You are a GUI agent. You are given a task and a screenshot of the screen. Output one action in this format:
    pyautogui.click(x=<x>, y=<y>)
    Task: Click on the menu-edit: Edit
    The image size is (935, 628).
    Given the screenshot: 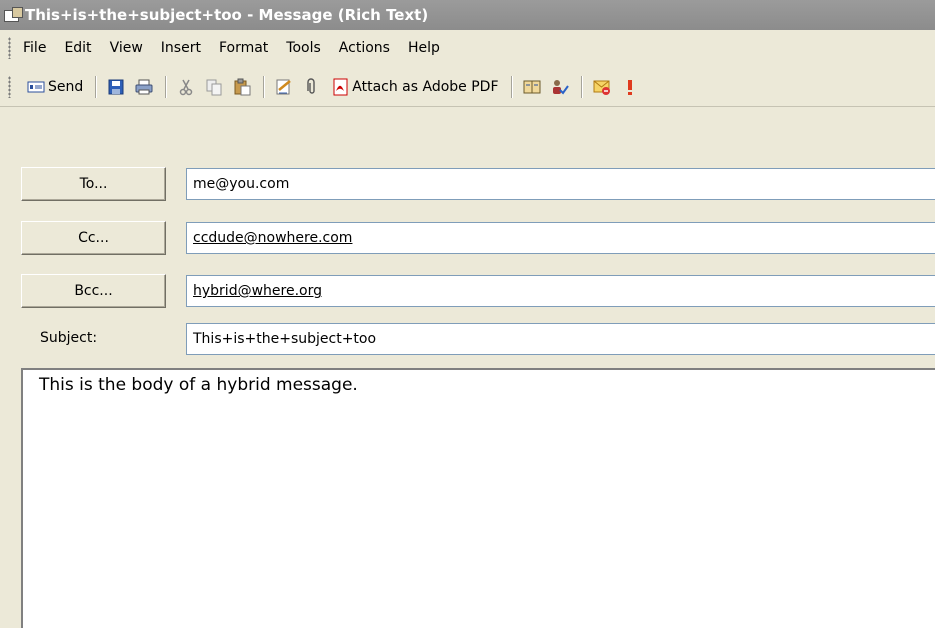 What is the action you would take?
    pyautogui.click(x=77, y=48)
    